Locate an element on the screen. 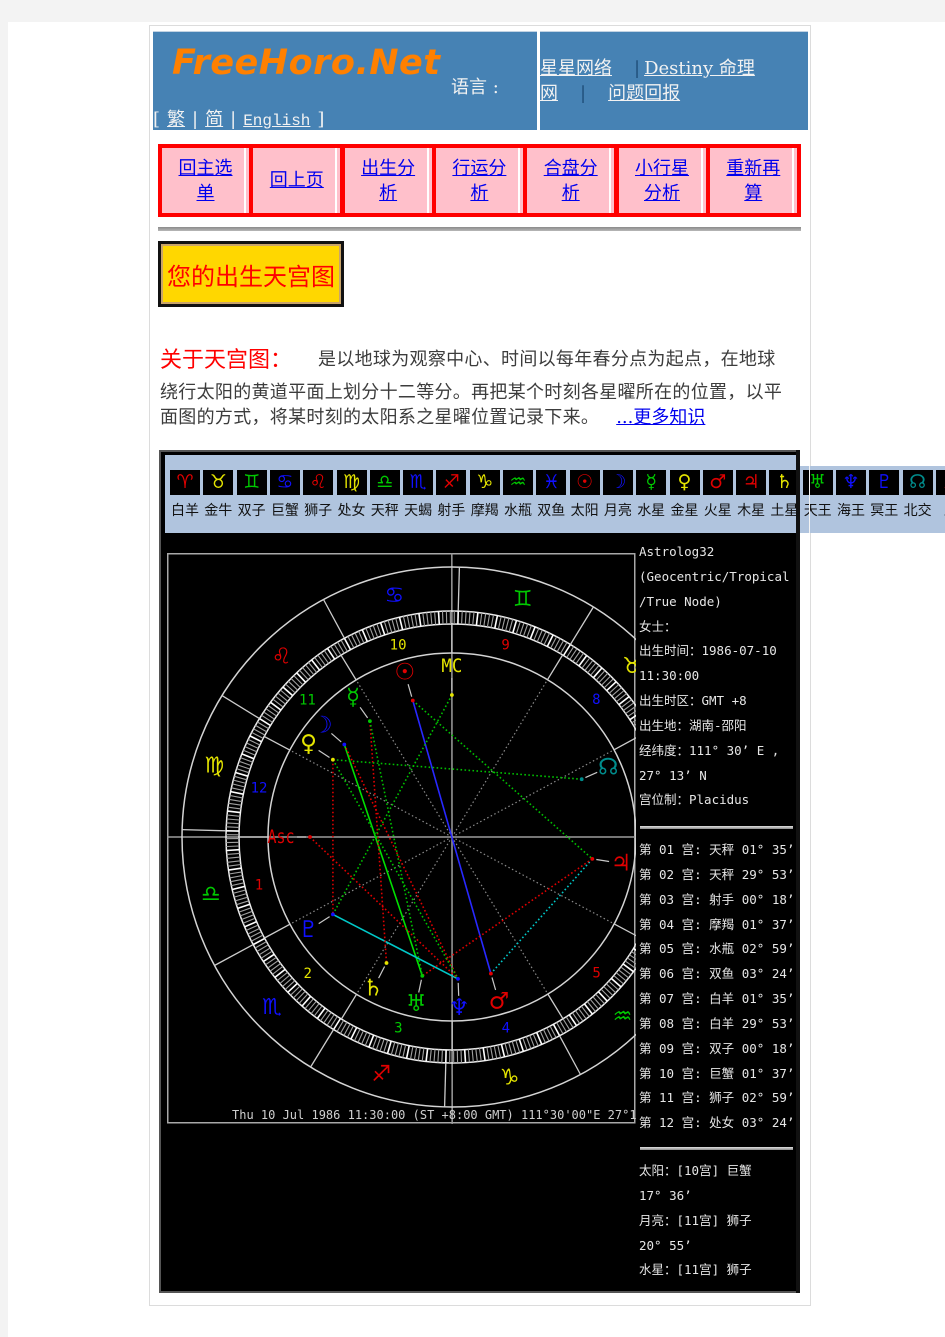  nav-recalculate-link: 重新再算 is located at coordinates (753, 181).